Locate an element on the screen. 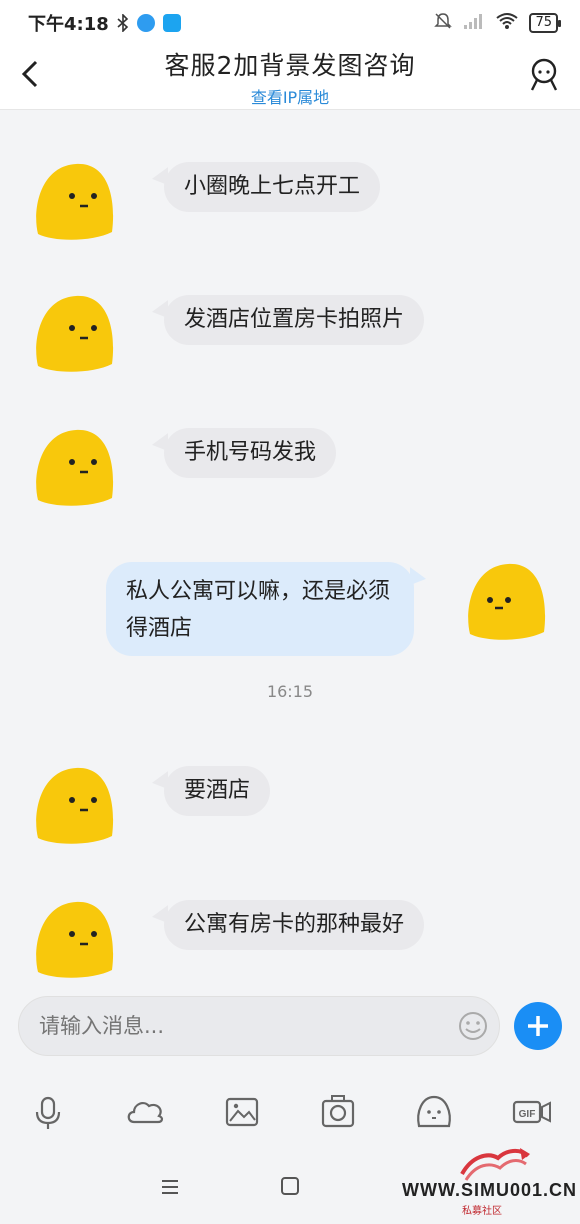 This screenshot has height=1224, width=580. wifi-icon is located at coordinates (507, 23).